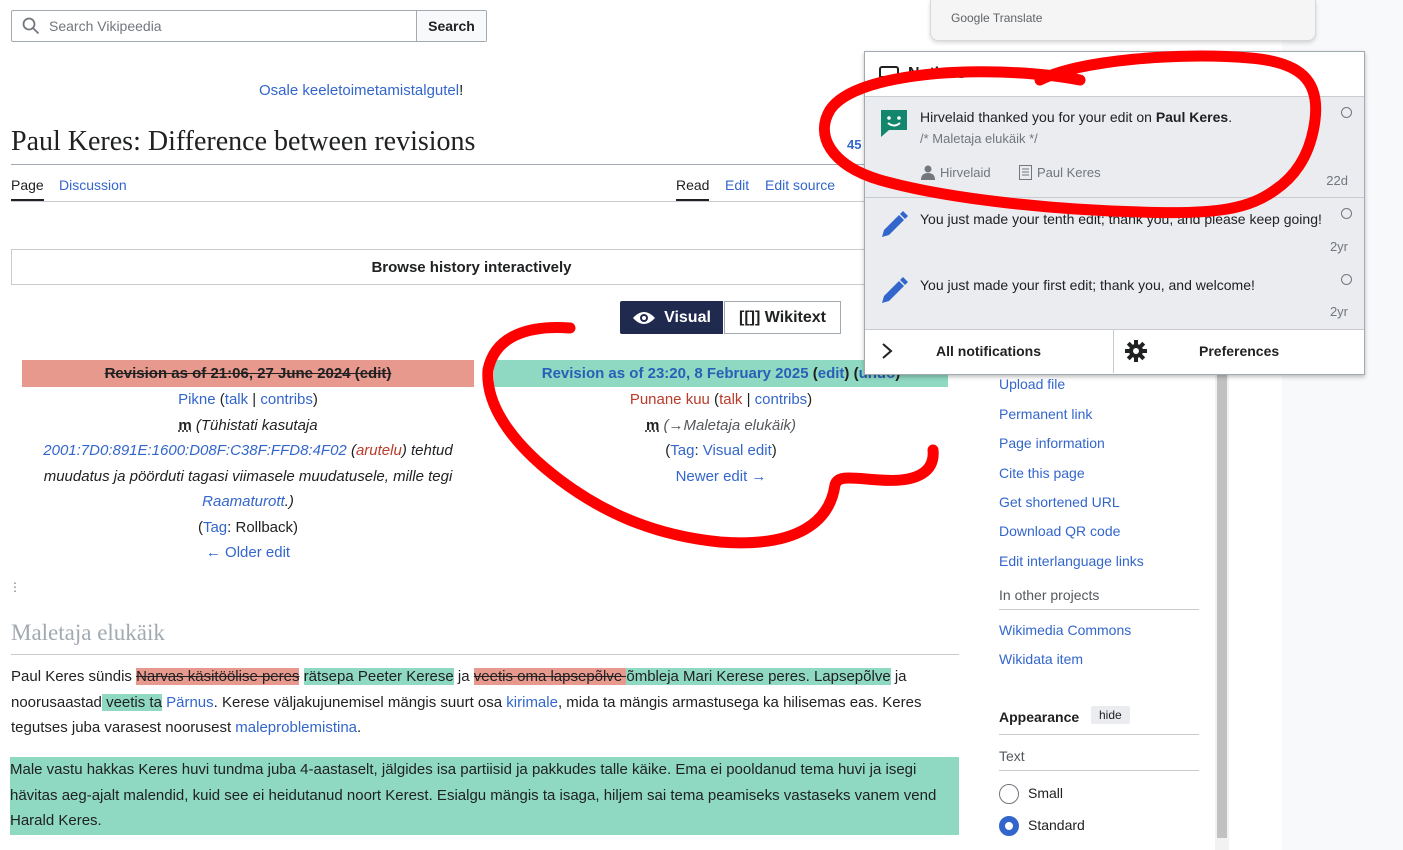 This screenshot has width=1403, height=850. What do you see at coordinates (670, 399) in the screenshot?
I see `new-revision-user: Punane kuu` at bounding box center [670, 399].